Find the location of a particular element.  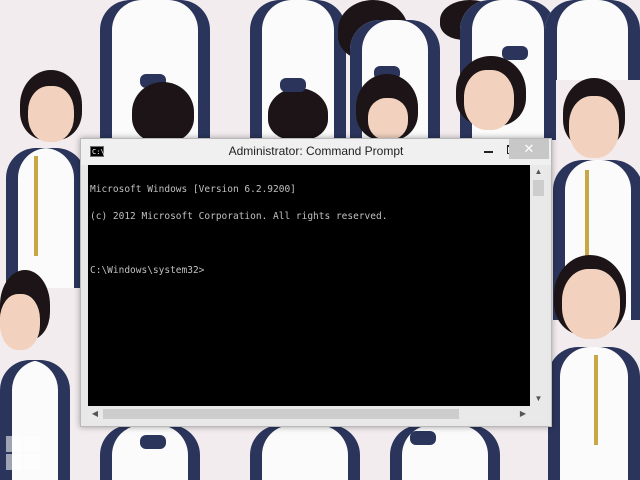

minimize-icon is located at coordinates (488, 152).